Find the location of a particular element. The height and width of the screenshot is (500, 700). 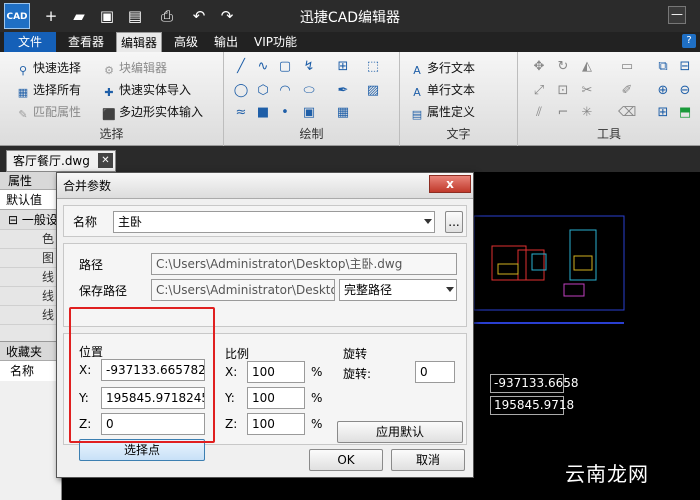

attribute-icon: ▤ is located at coordinates (417, 114).